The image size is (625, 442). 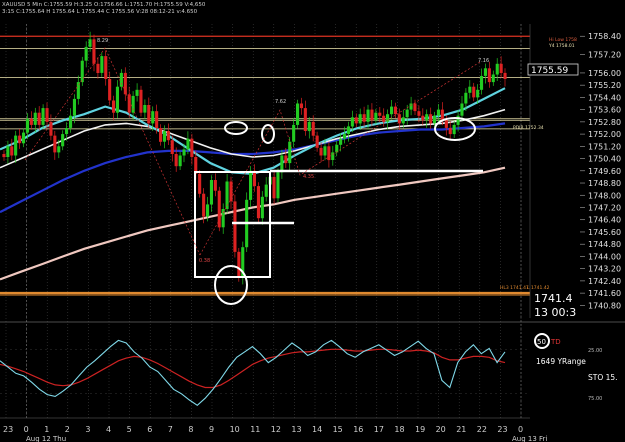 I want to click on x-tick-label: 1, so click(x=46, y=429).